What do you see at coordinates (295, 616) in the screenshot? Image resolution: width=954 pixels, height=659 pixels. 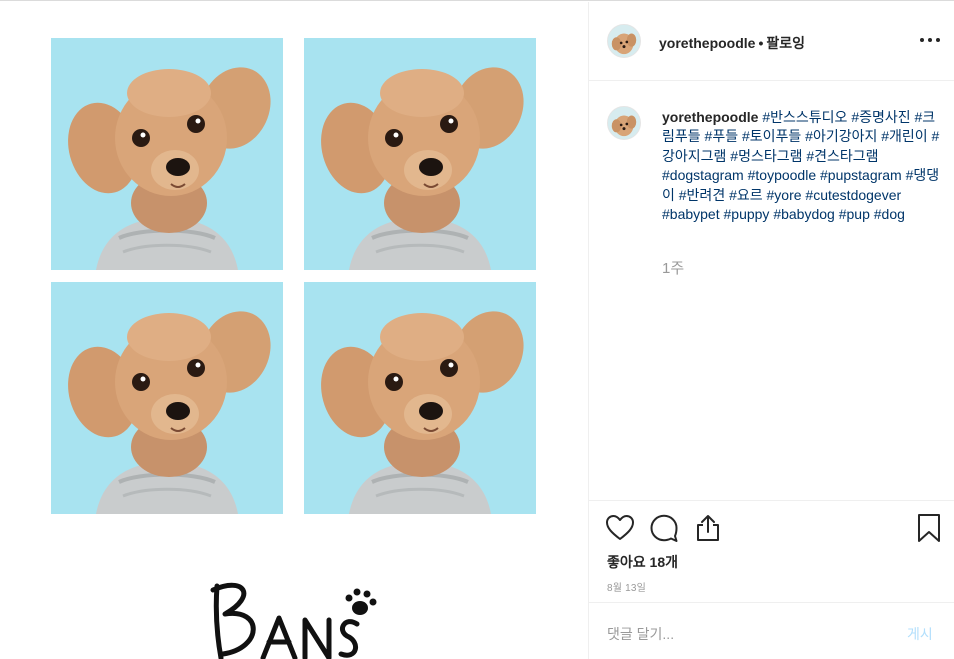 I see `bans-logo` at bounding box center [295, 616].